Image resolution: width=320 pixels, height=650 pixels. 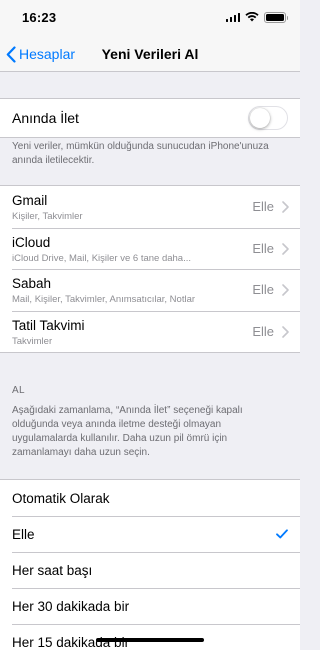 I want to click on fetch-option-label: Her 30 dakikada bir, so click(x=71, y=606).